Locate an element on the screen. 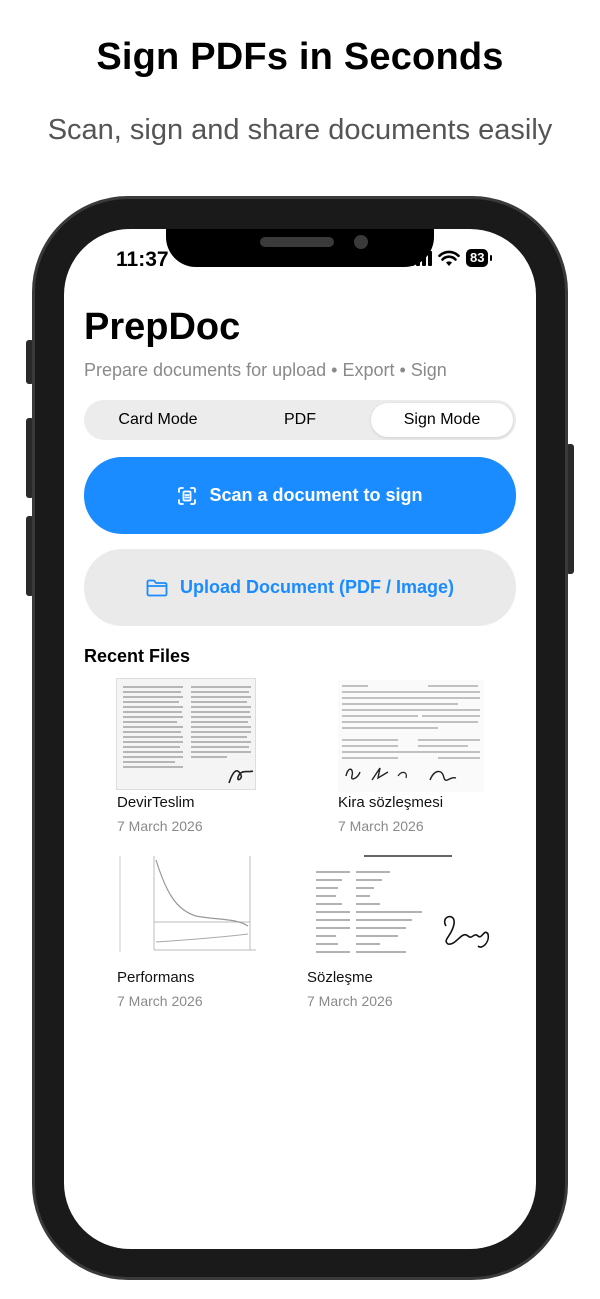 The width and height of the screenshot is (600, 1299). notch-speaker is located at coordinates (297, 242).